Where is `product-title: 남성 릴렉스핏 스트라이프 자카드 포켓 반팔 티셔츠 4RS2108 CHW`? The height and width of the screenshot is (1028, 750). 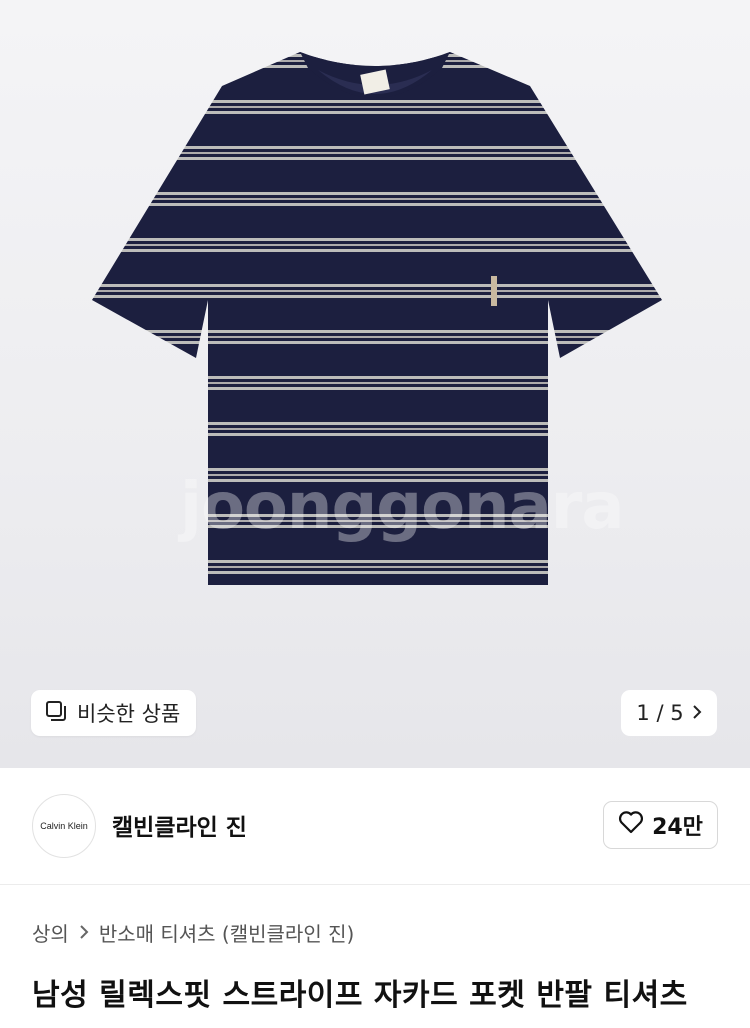 product-title: 남성 릴렉스핏 스트라이프 자카드 포켓 반팔 티셔츠 4RS2108 CHW is located at coordinates (360, 995).